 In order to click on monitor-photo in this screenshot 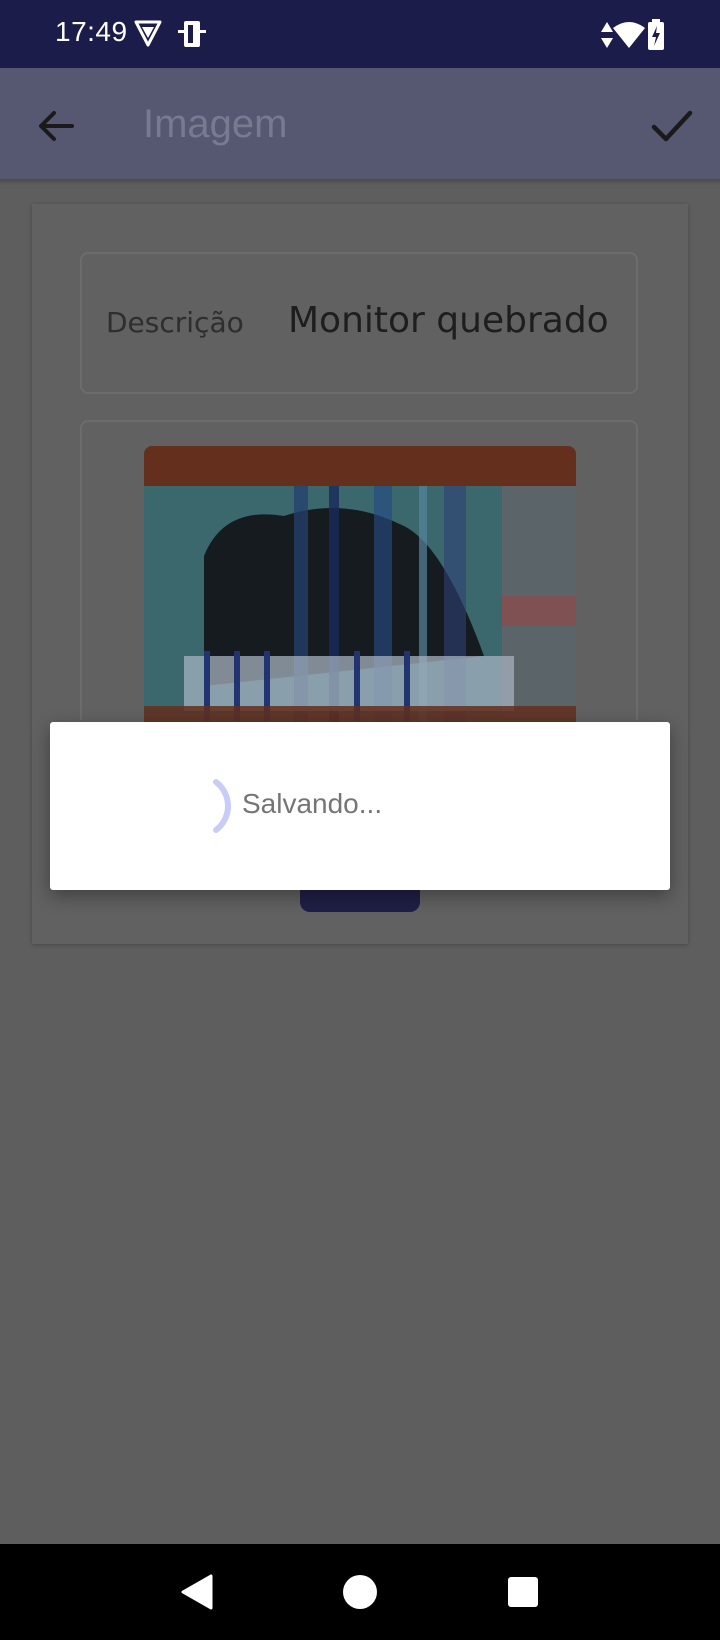, I will do `click(360, 587)`.